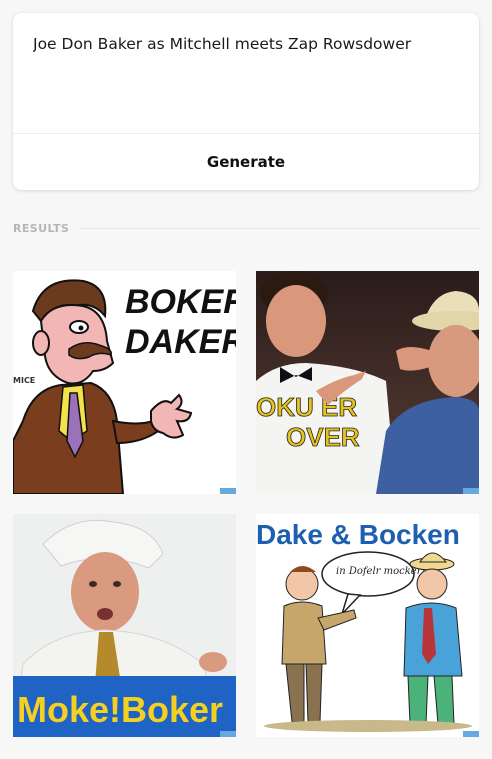 This screenshot has width=492, height=759. What do you see at coordinates (306, 407) in the screenshot?
I see `tile2-text-top: OKU ER` at bounding box center [306, 407].